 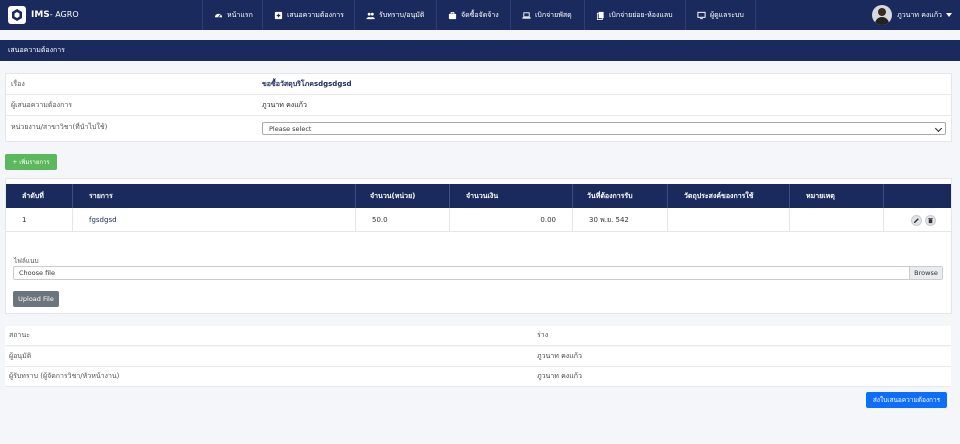 I want to click on desktop-icon, so click(x=701, y=15).